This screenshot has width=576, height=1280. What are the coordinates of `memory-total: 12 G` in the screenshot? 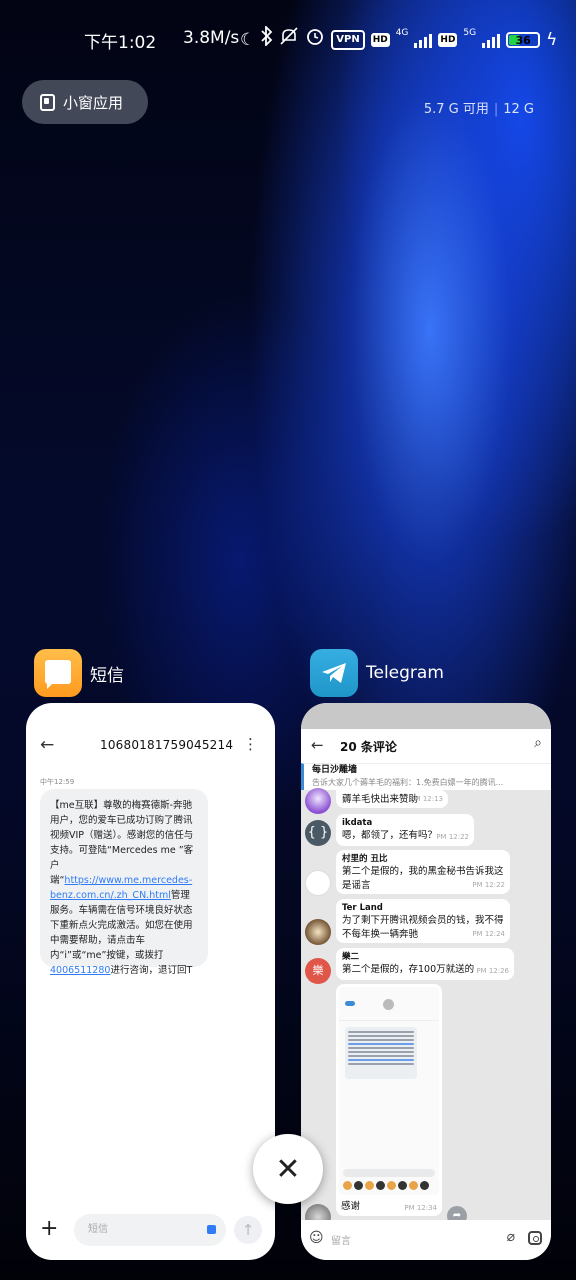 It's located at (518, 109).